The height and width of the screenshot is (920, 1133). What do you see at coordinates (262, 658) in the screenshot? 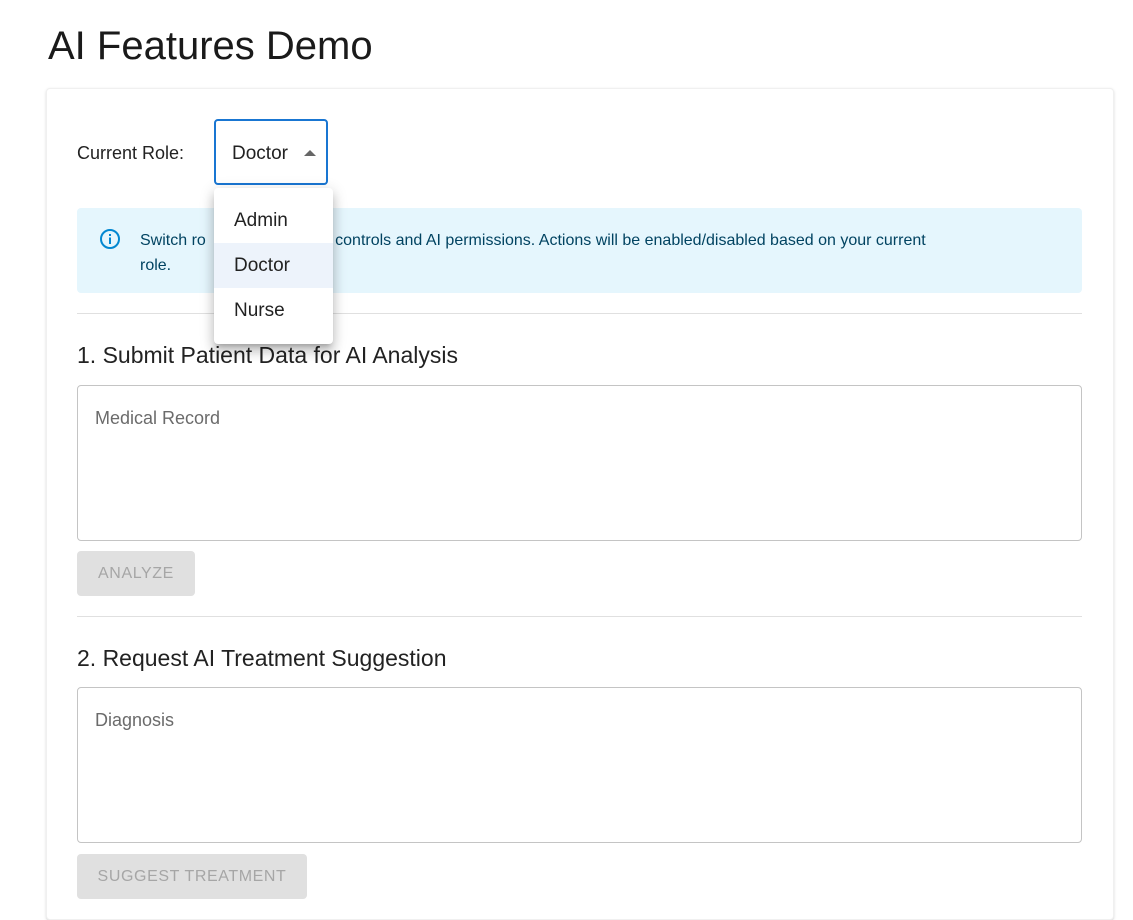
I see `section-title-treatment: 2. Request AI Treatment Suggestion` at bounding box center [262, 658].